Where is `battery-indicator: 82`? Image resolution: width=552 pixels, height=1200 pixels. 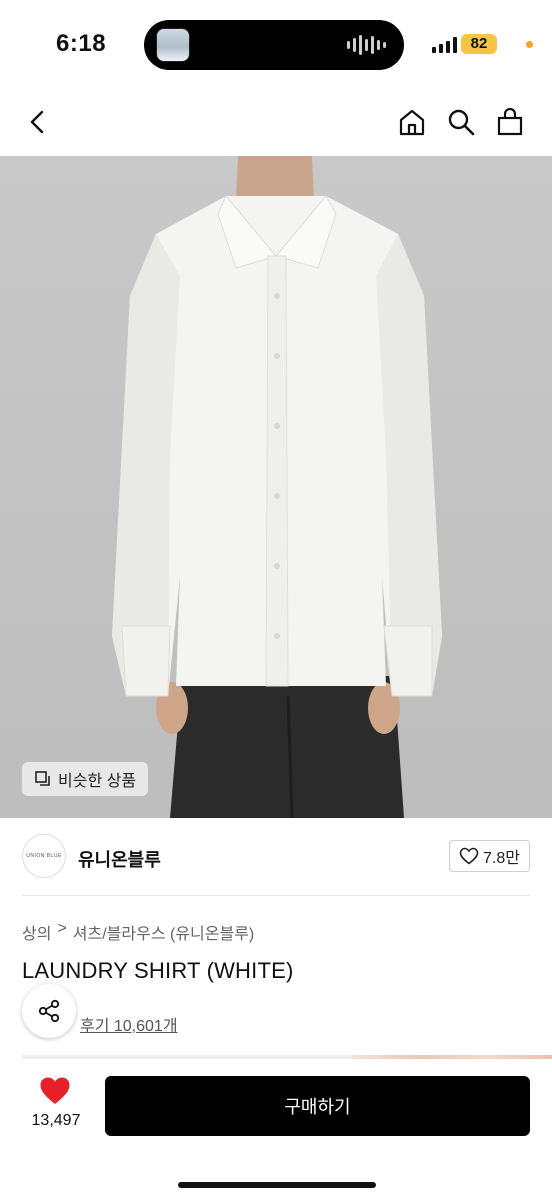
battery-indicator: 82 is located at coordinates (479, 44).